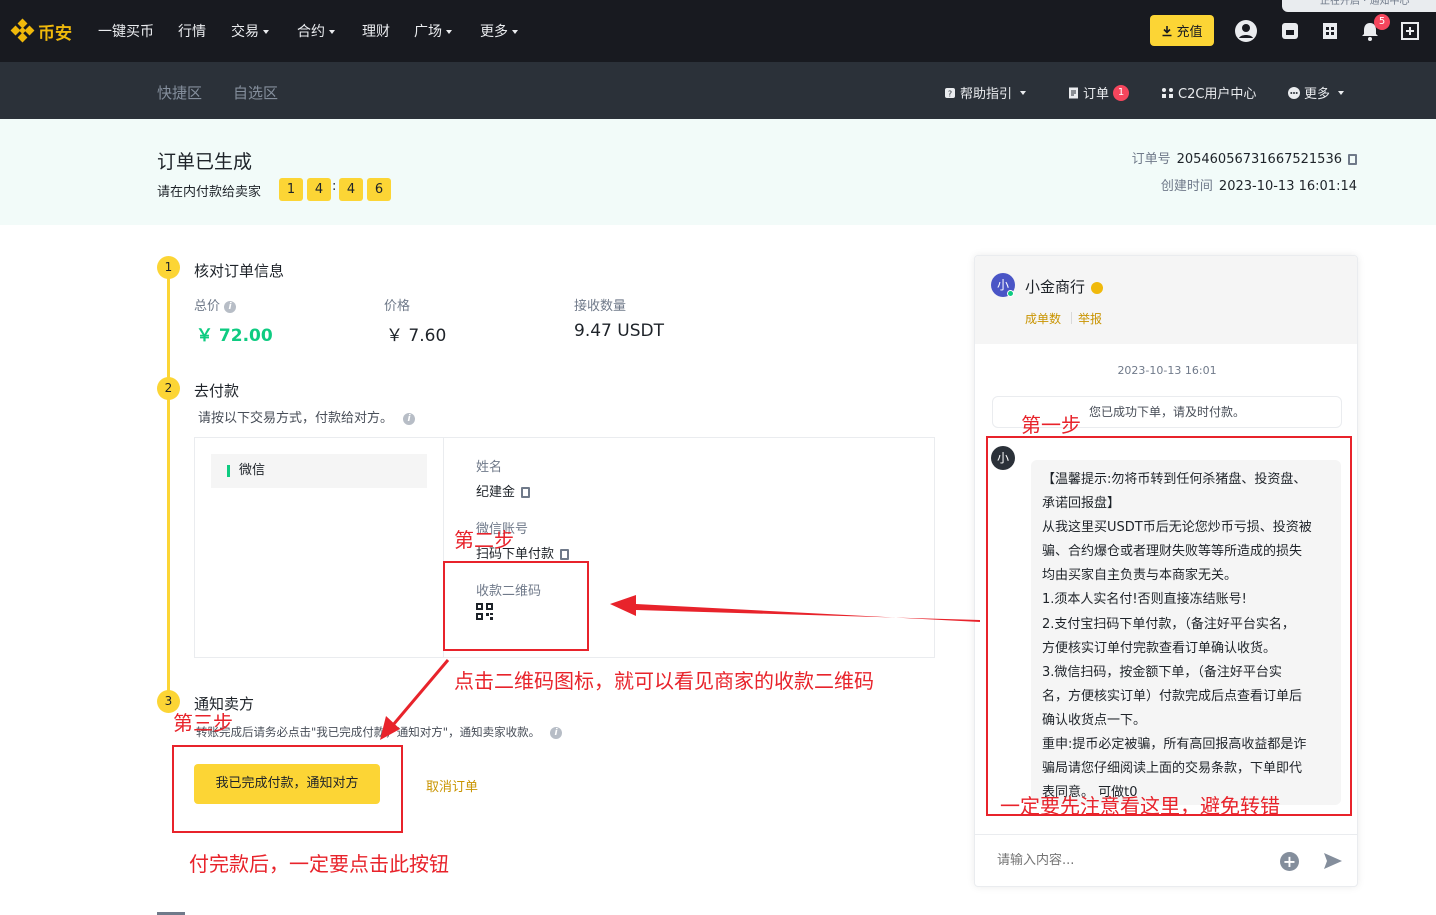 Image resolution: width=1436 pixels, height=915 pixels. Describe the element at coordinates (234, 336) in the screenshot. I see `total-value: ￥ 72.00` at that location.